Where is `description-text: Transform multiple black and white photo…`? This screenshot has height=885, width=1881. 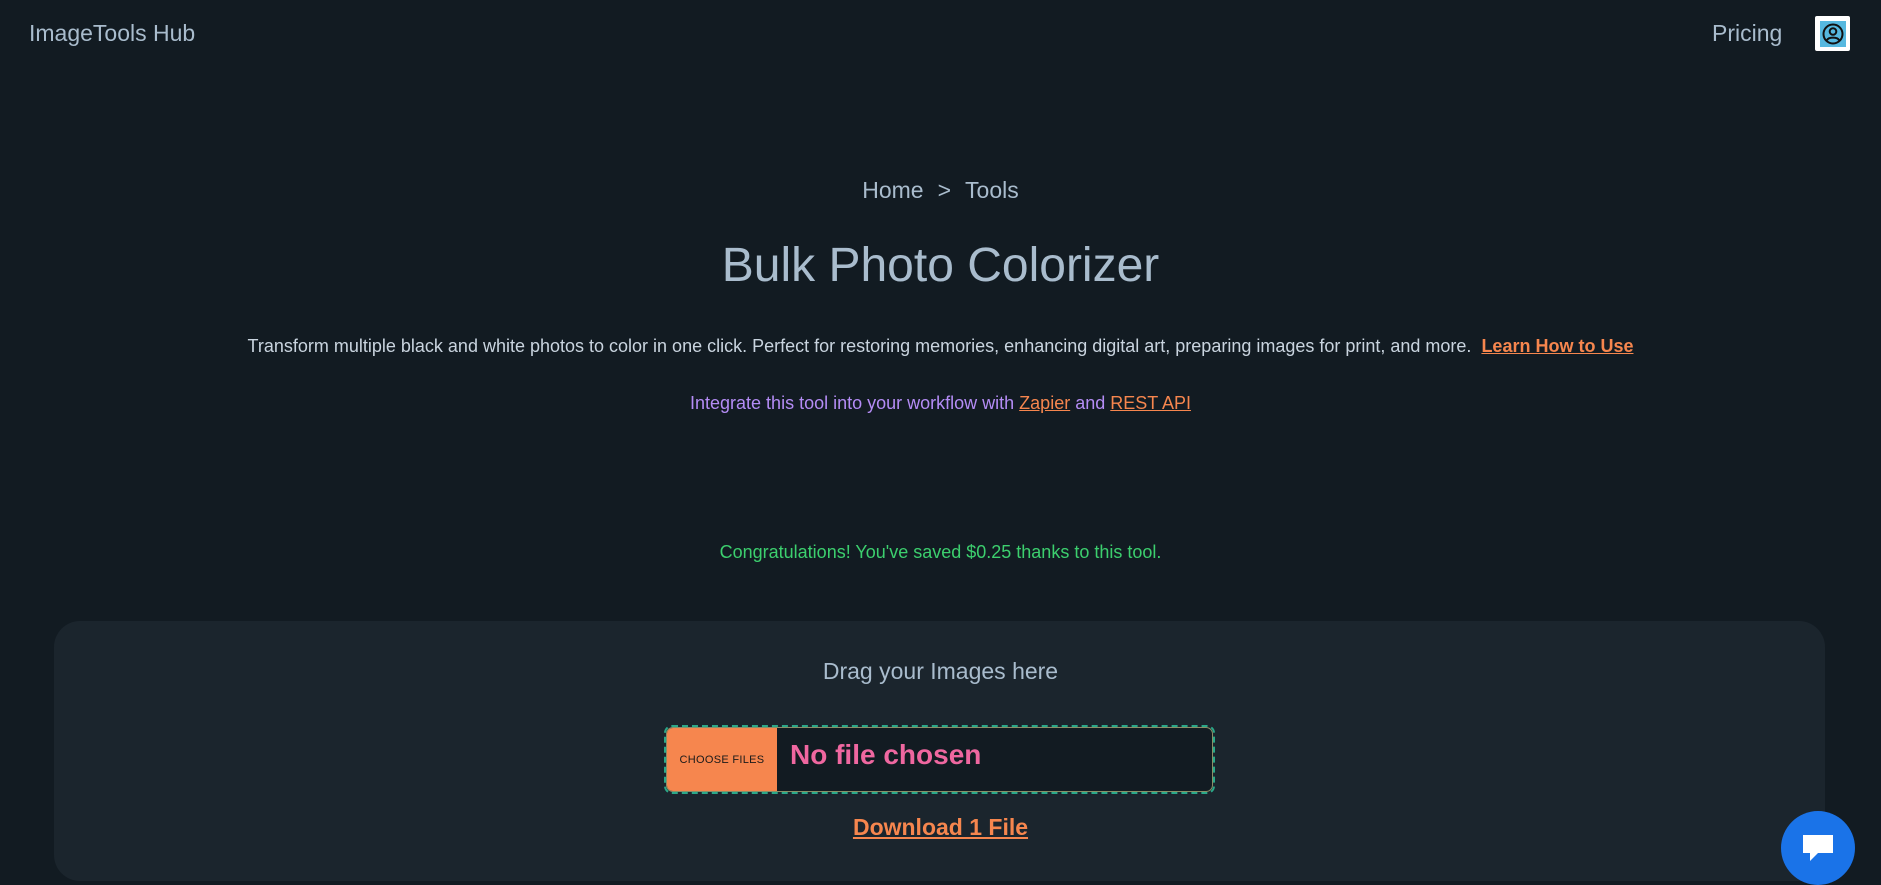
description-text: Transform multiple black and white photo… is located at coordinates (859, 346).